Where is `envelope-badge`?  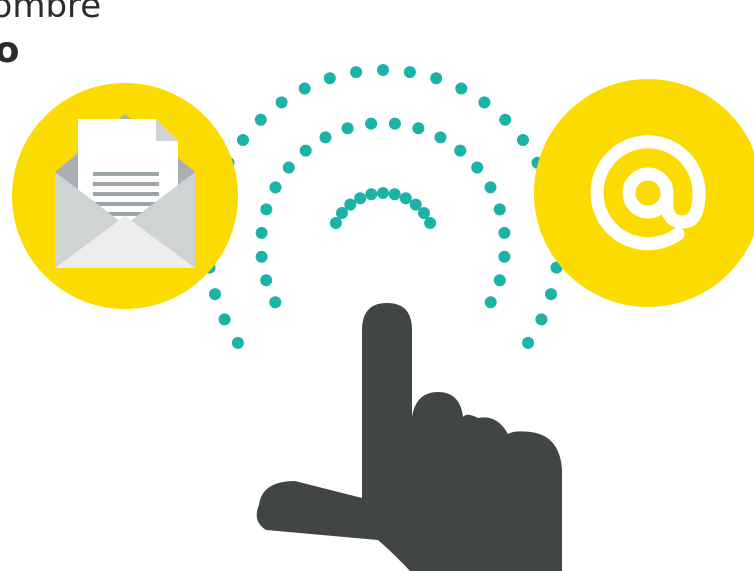 envelope-badge is located at coordinates (125, 196).